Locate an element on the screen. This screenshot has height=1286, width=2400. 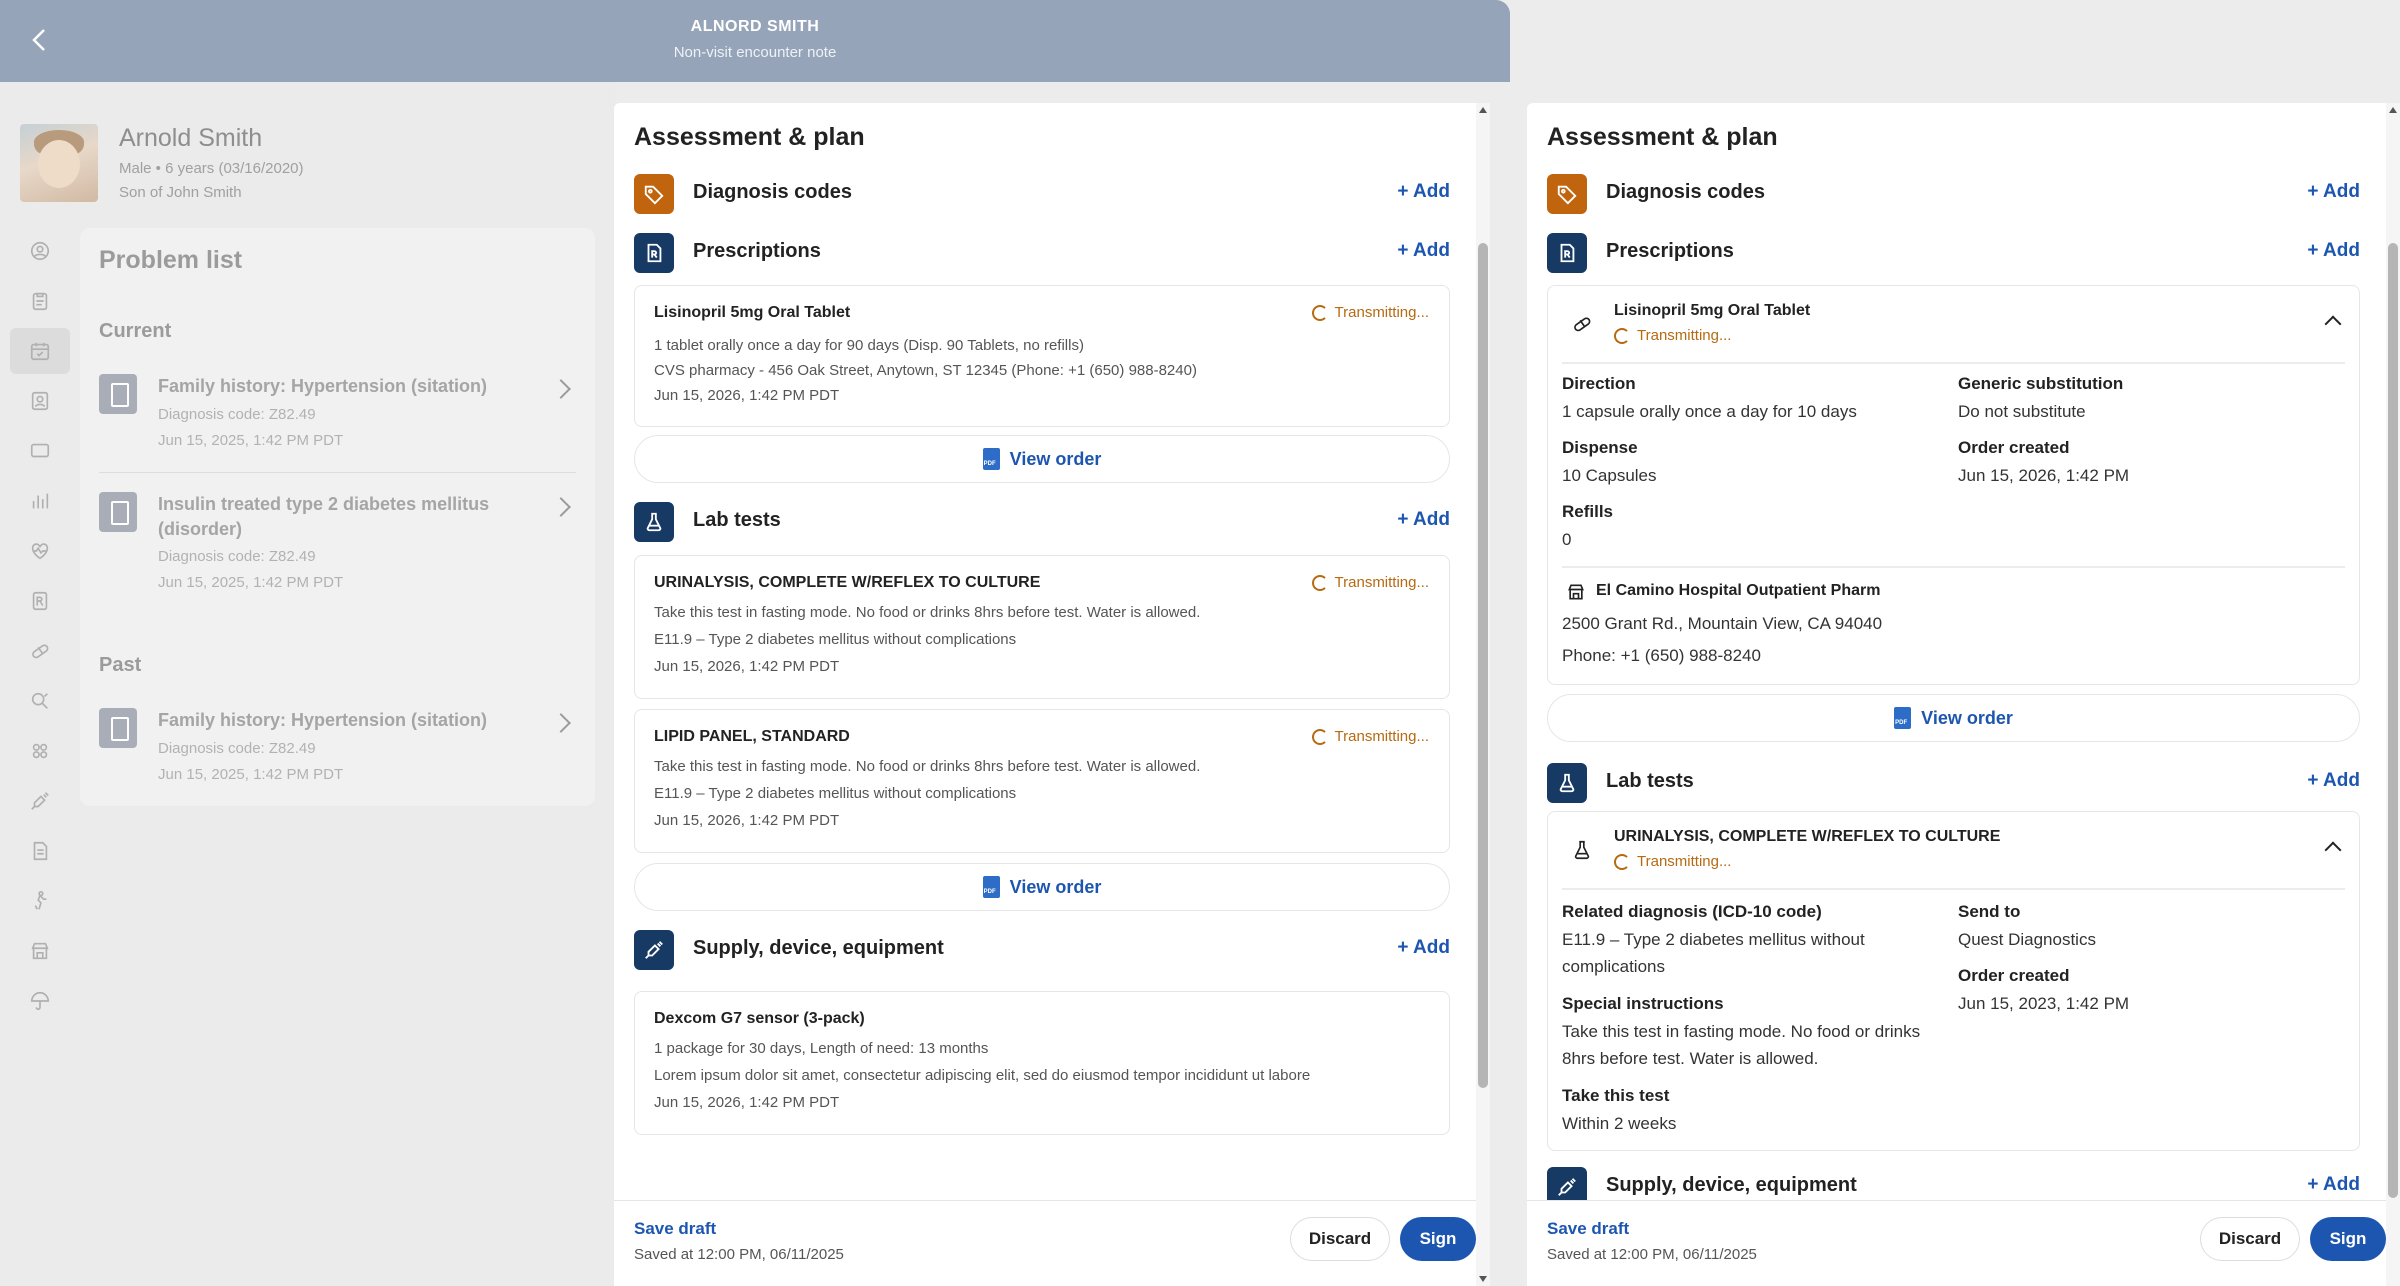
person-icon is located at coordinates (40, 251).